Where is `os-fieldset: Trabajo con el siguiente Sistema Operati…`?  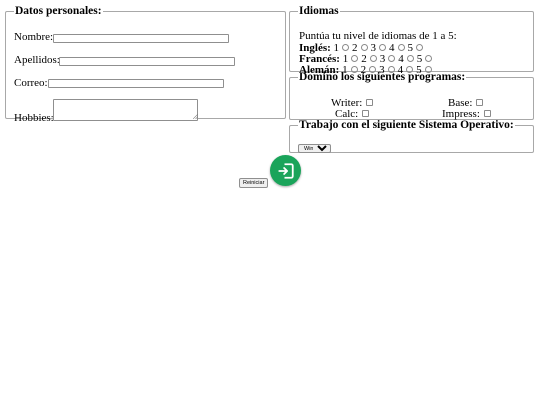 os-fieldset: Trabajo con el siguiente Sistema Operati… is located at coordinates (411, 136).